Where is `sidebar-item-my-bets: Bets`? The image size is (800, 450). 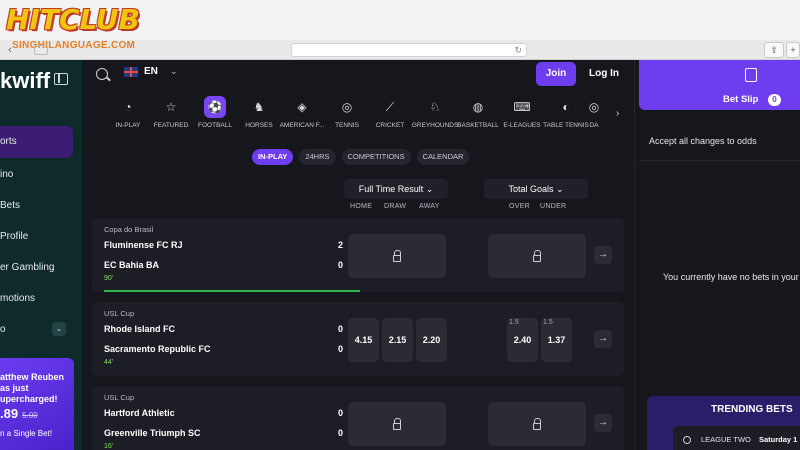 sidebar-item-my-bets: Bets is located at coordinates (36, 206).